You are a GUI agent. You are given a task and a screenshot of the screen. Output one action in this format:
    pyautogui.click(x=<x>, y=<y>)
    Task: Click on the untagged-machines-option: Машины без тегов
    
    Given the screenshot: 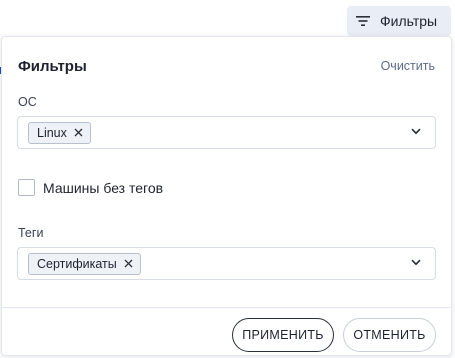 What is the action you would take?
    pyautogui.click(x=90, y=187)
    